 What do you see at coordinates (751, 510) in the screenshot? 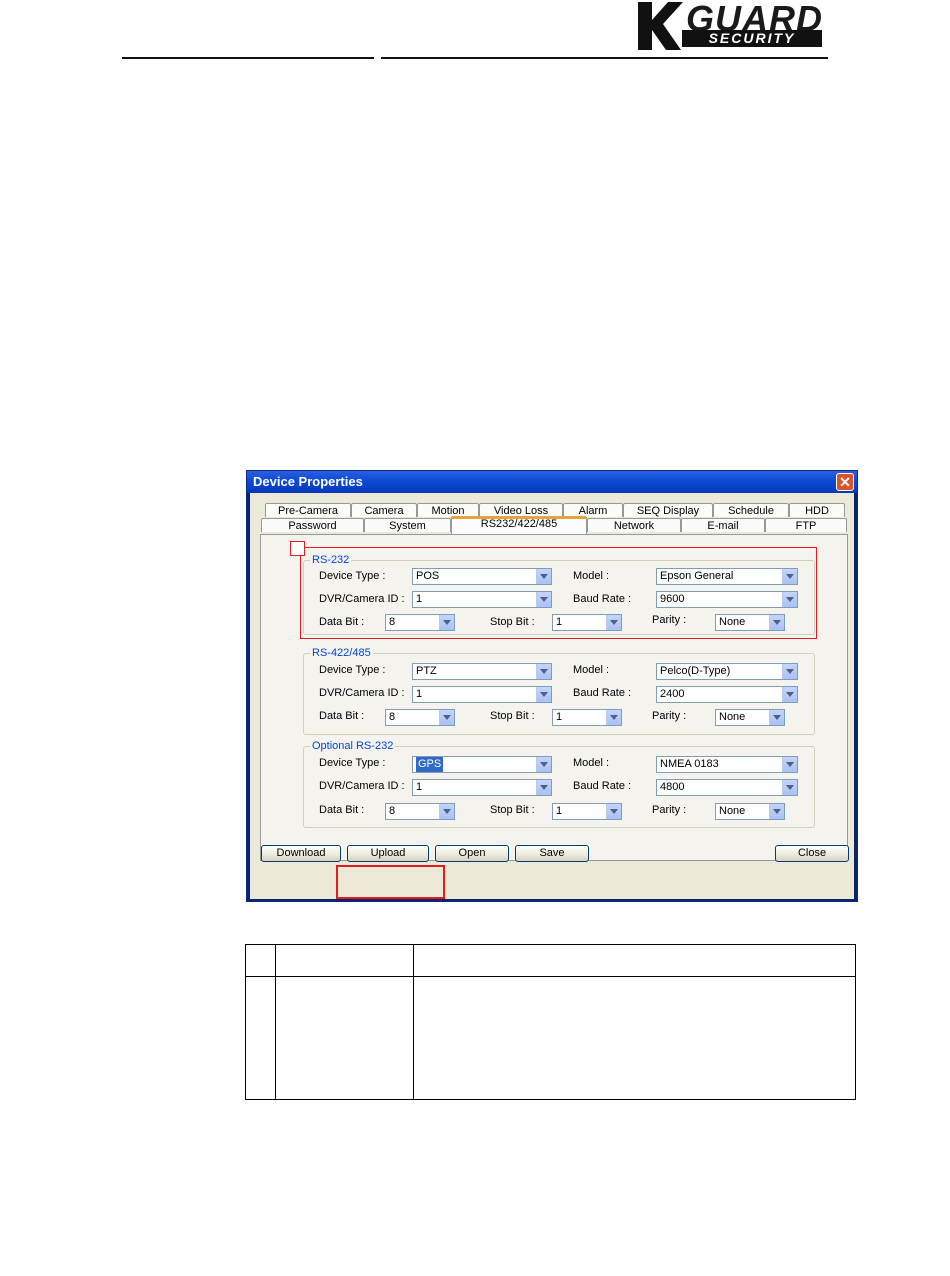
I see `tab-schedule: Schedule` at bounding box center [751, 510].